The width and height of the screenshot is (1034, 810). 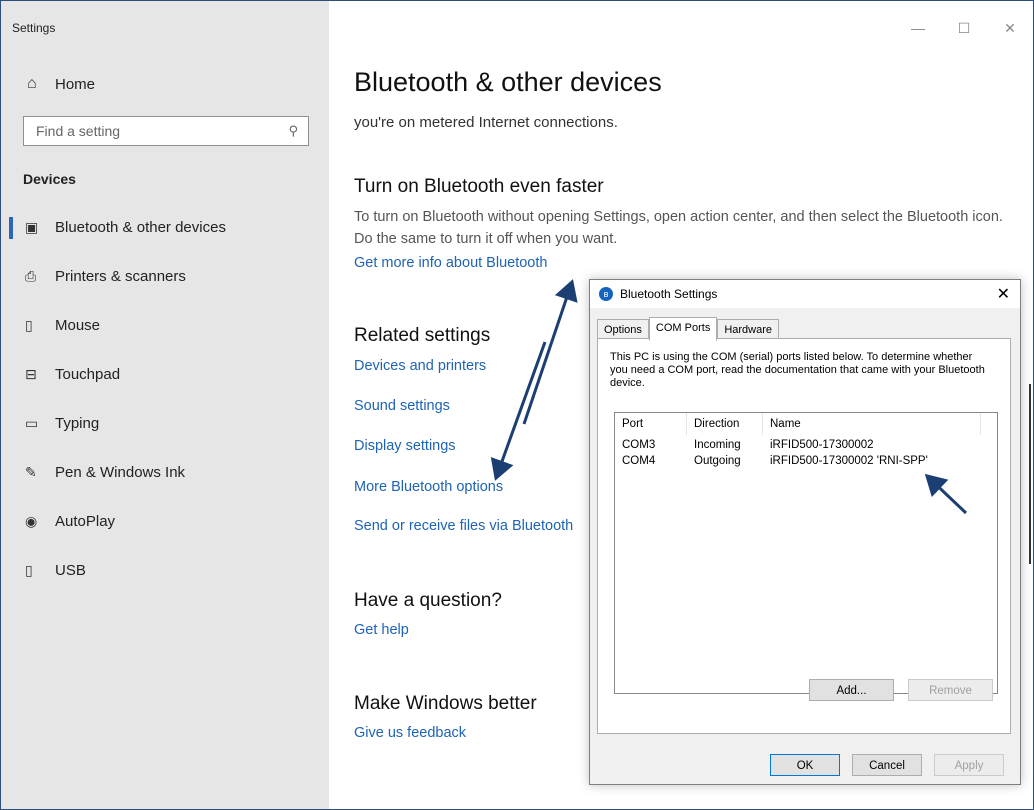 What do you see at coordinates (293, 130) in the screenshot?
I see `search-icon: ⚲` at bounding box center [293, 130].